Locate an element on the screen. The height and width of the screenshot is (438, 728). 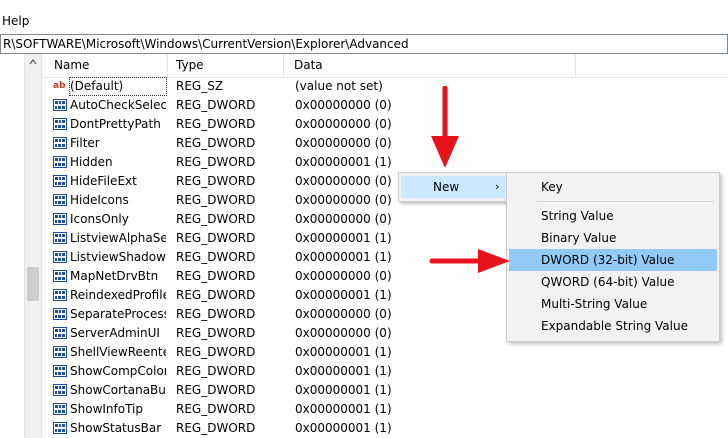
row-name: HideIcons is located at coordinates (99, 200).